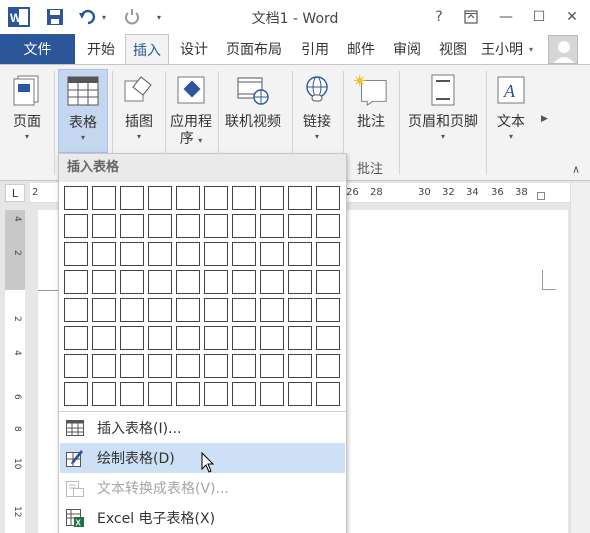 Image resolution: width=590 pixels, height=533 pixels. What do you see at coordinates (202, 518) in the screenshot?
I see `excel-spreadsheet-menu-item: X Excel 电子表格(X)` at bounding box center [202, 518].